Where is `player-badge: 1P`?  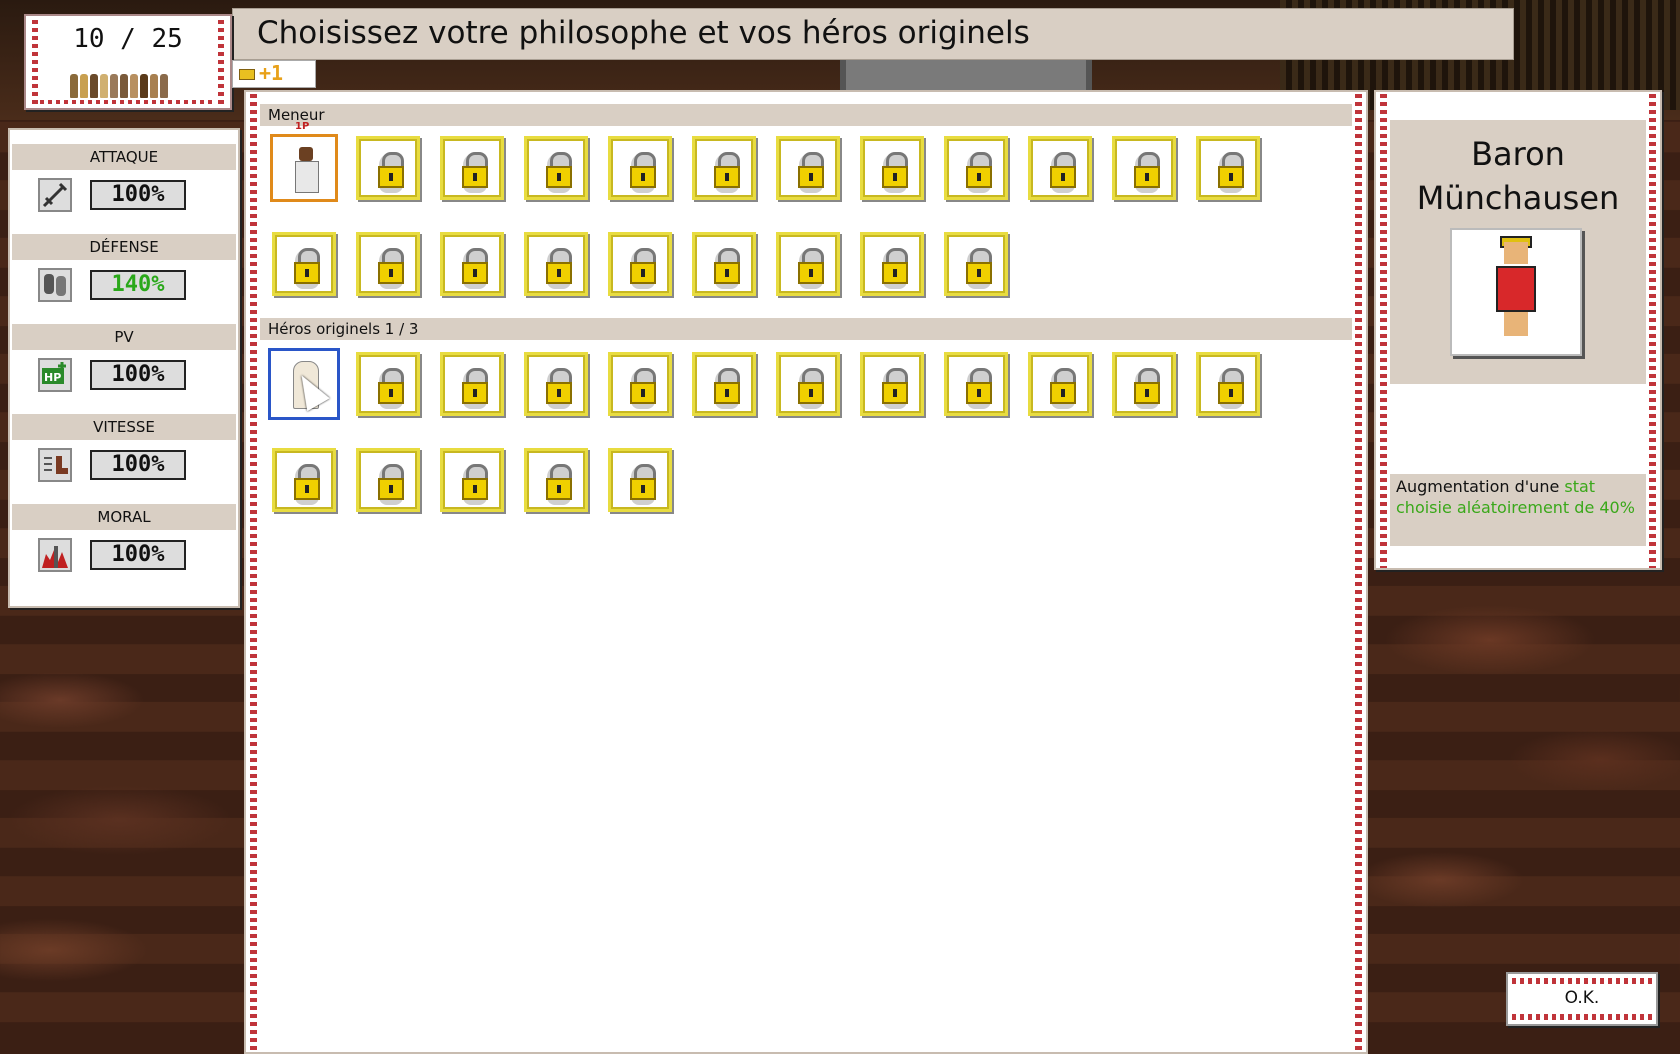 player-badge: 1P is located at coordinates (302, 126).